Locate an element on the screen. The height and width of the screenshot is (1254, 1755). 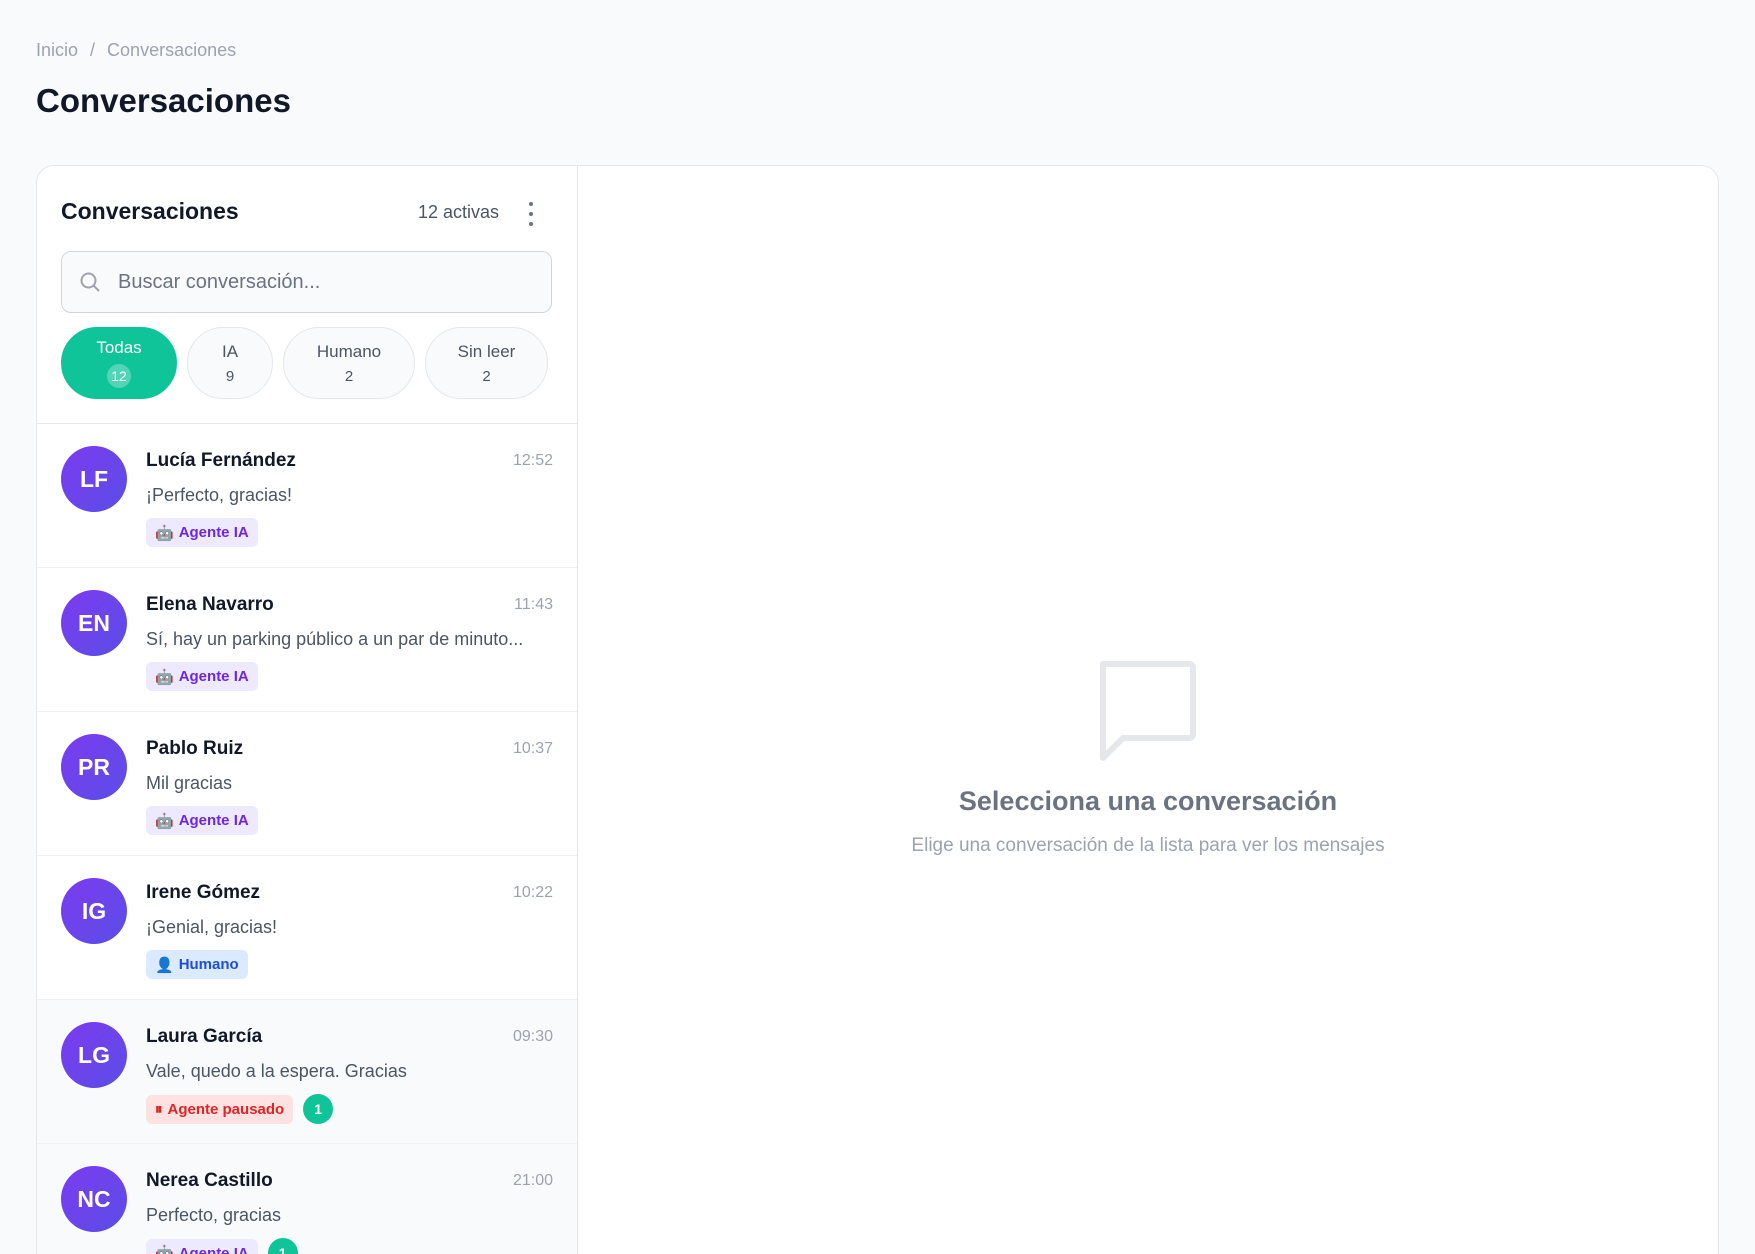
status-badge-label: Agente pausado is located at coordinates (226, 1109).